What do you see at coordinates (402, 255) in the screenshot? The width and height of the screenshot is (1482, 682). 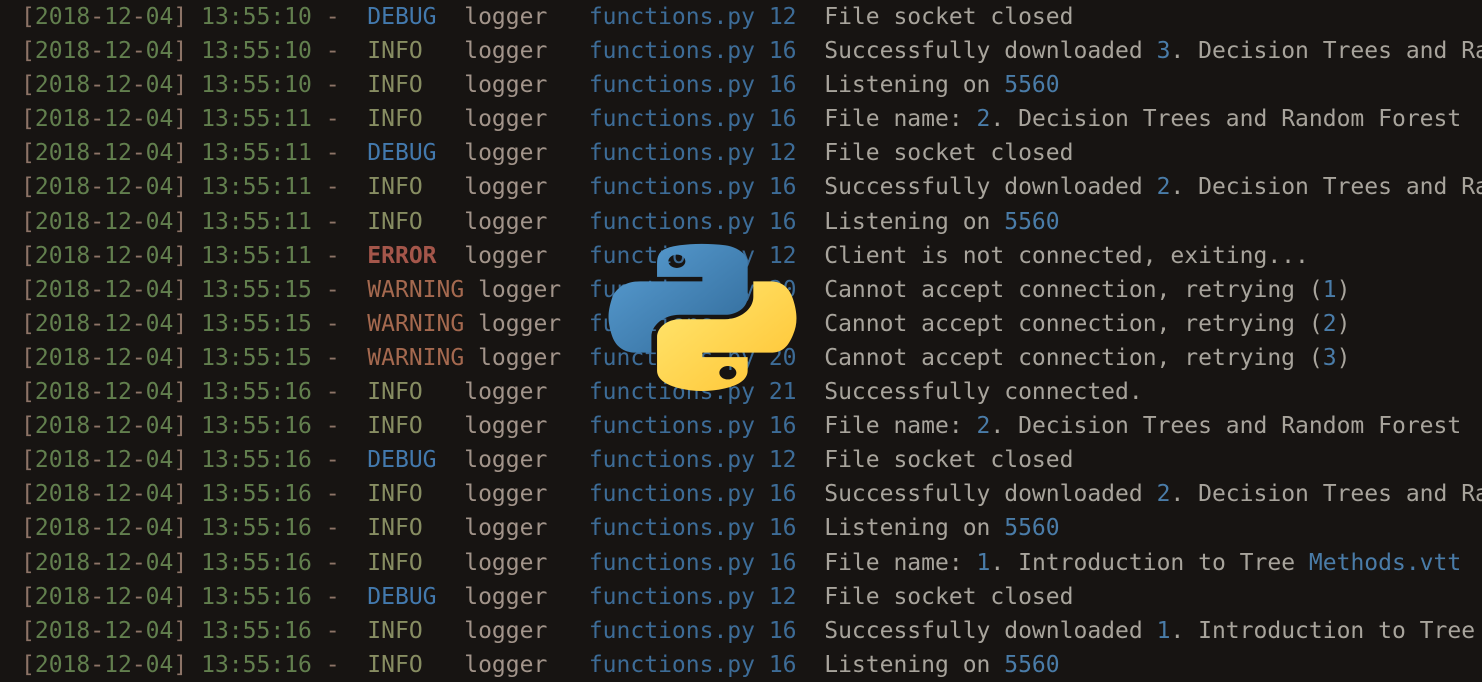 I see `log-level: ERROR` at bounding box center [402, 255].